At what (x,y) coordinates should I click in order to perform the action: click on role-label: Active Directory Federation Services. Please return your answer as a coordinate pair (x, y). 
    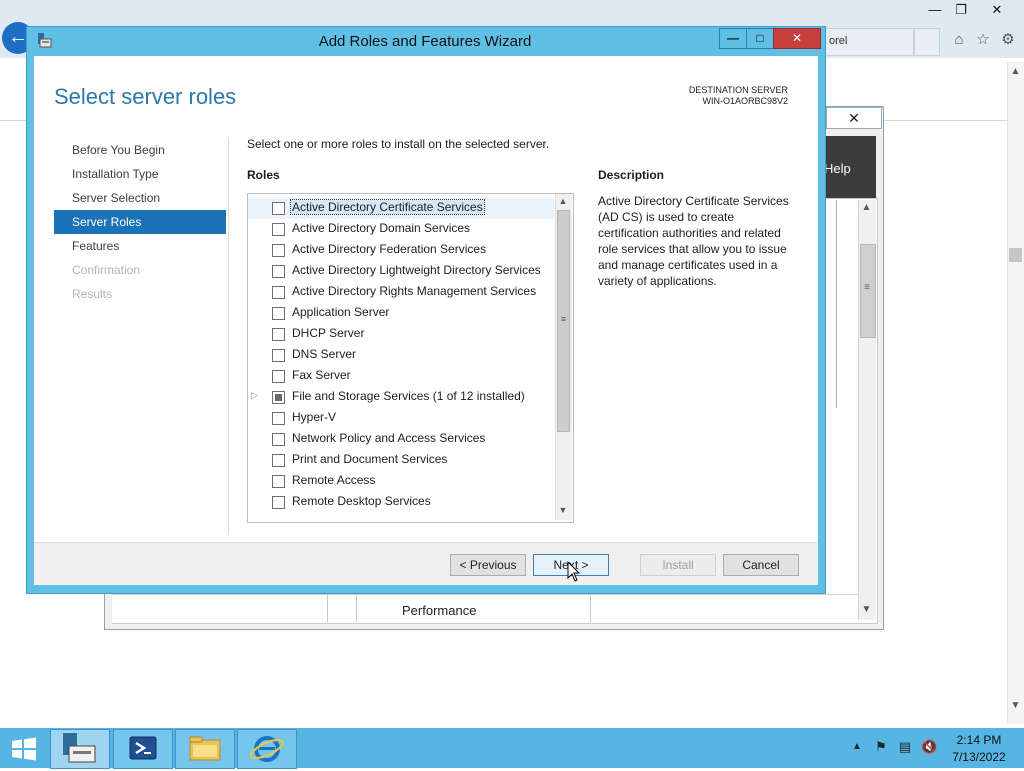
    Looking at the image, I should click on (389, 249).